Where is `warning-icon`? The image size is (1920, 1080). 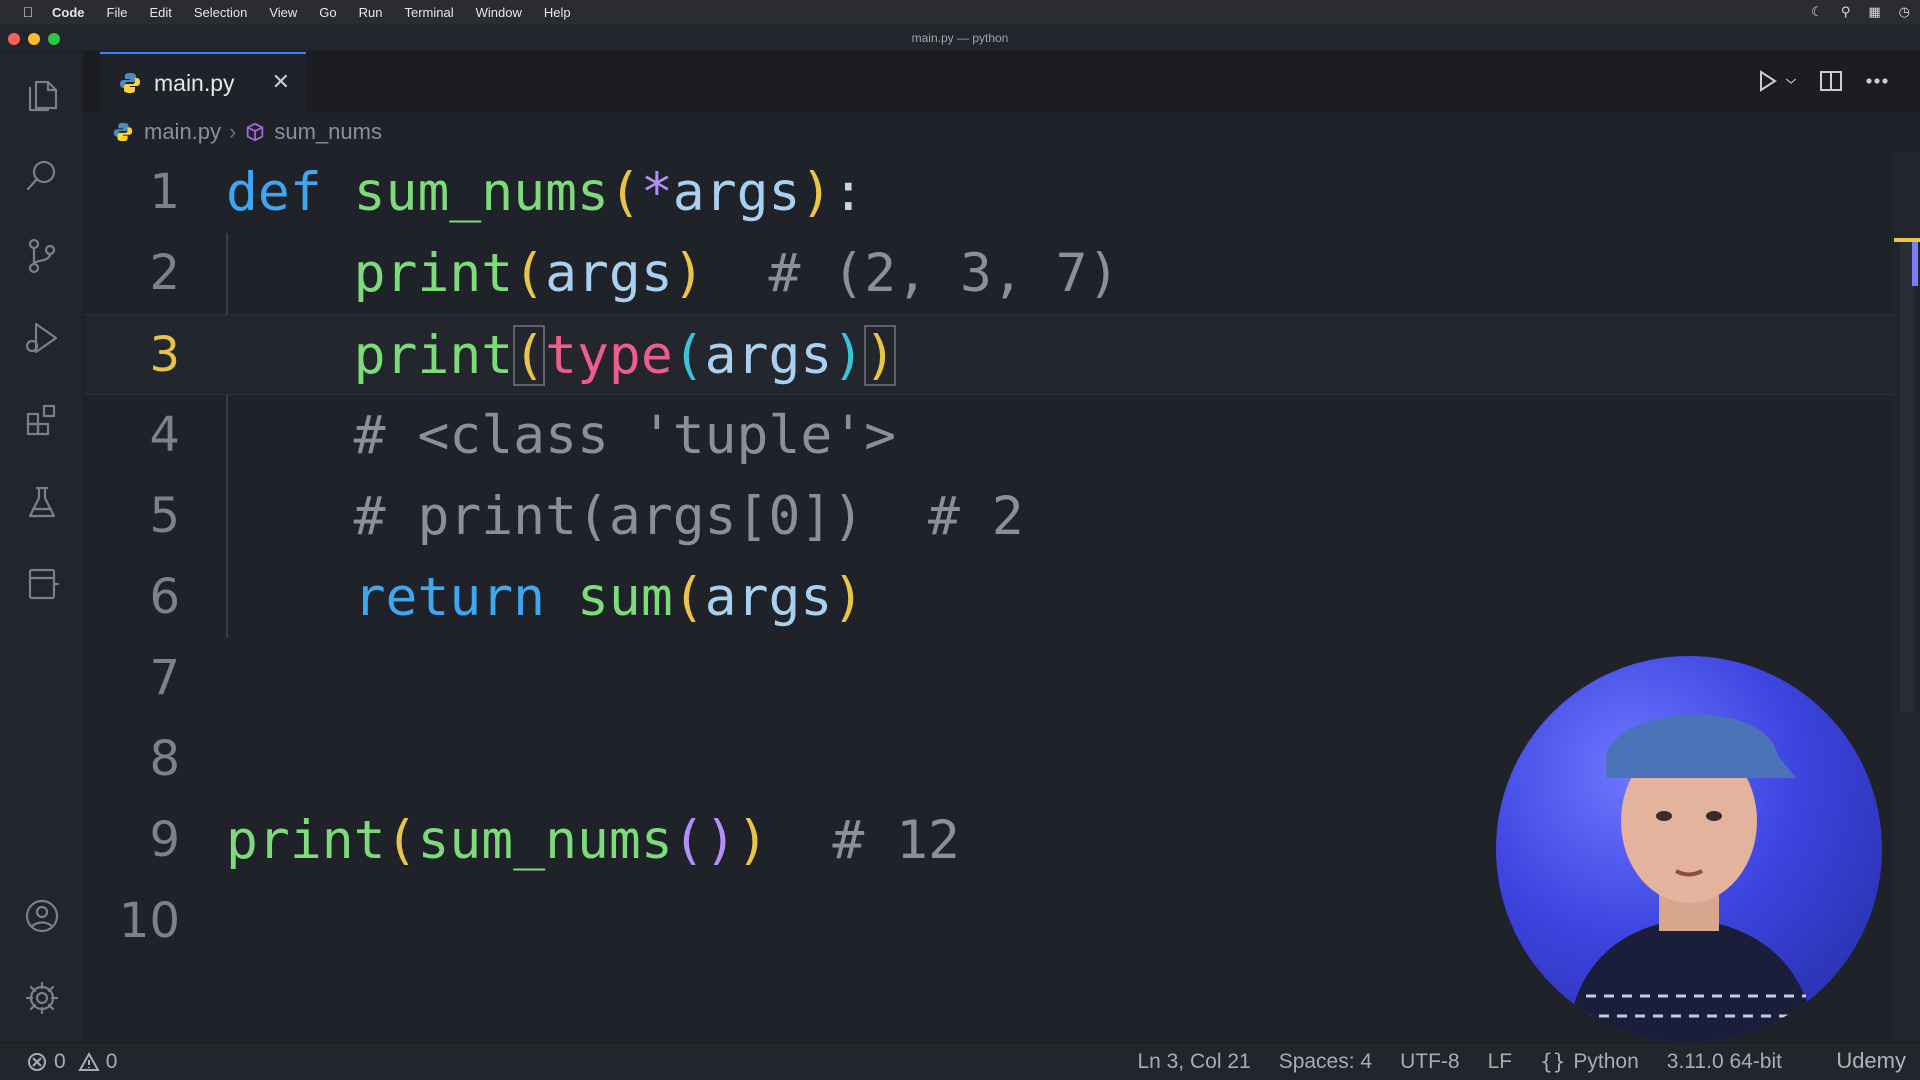
warning-icon is located at coordinates (88, 1061).